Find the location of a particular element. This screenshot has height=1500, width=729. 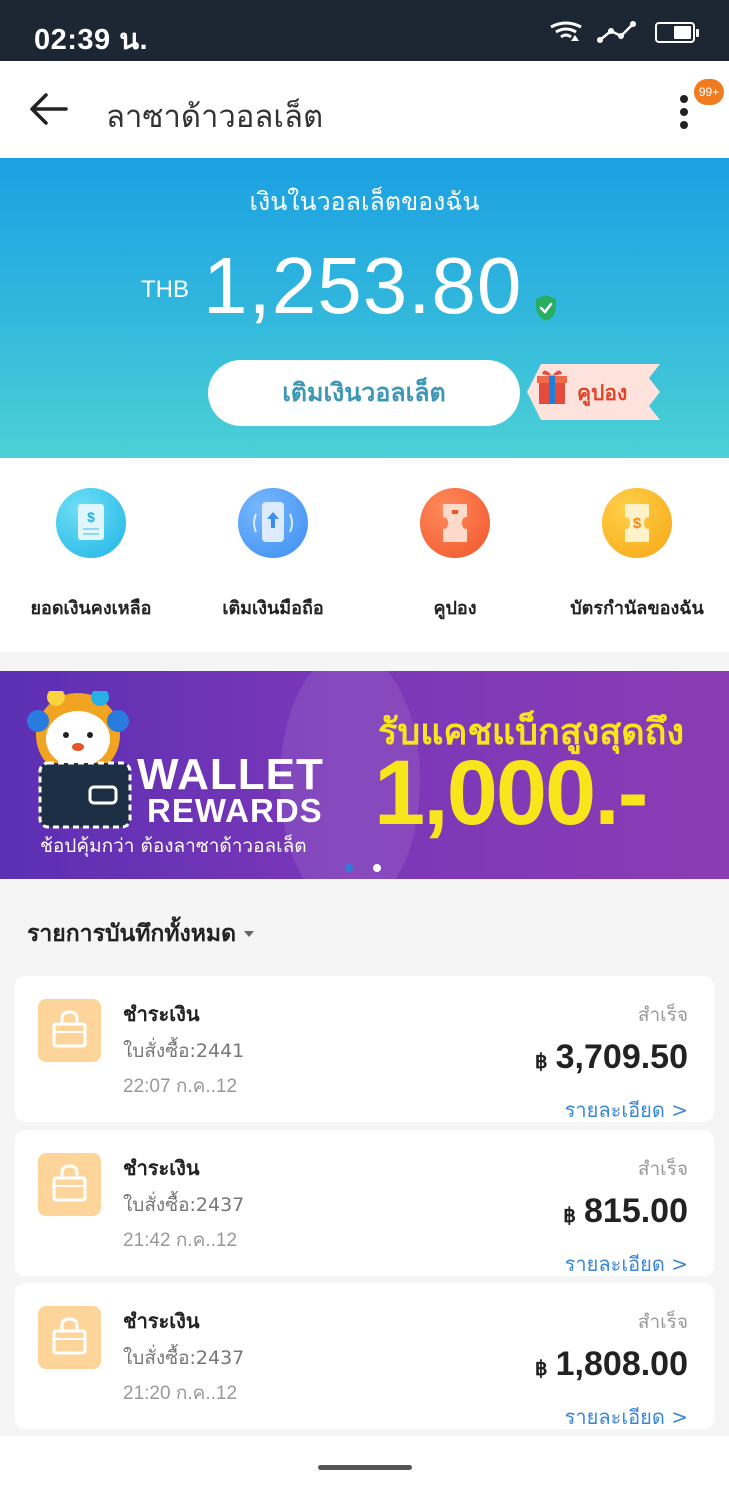

coupon-tag-label: คูปอง is located at coordinates (602, 393).